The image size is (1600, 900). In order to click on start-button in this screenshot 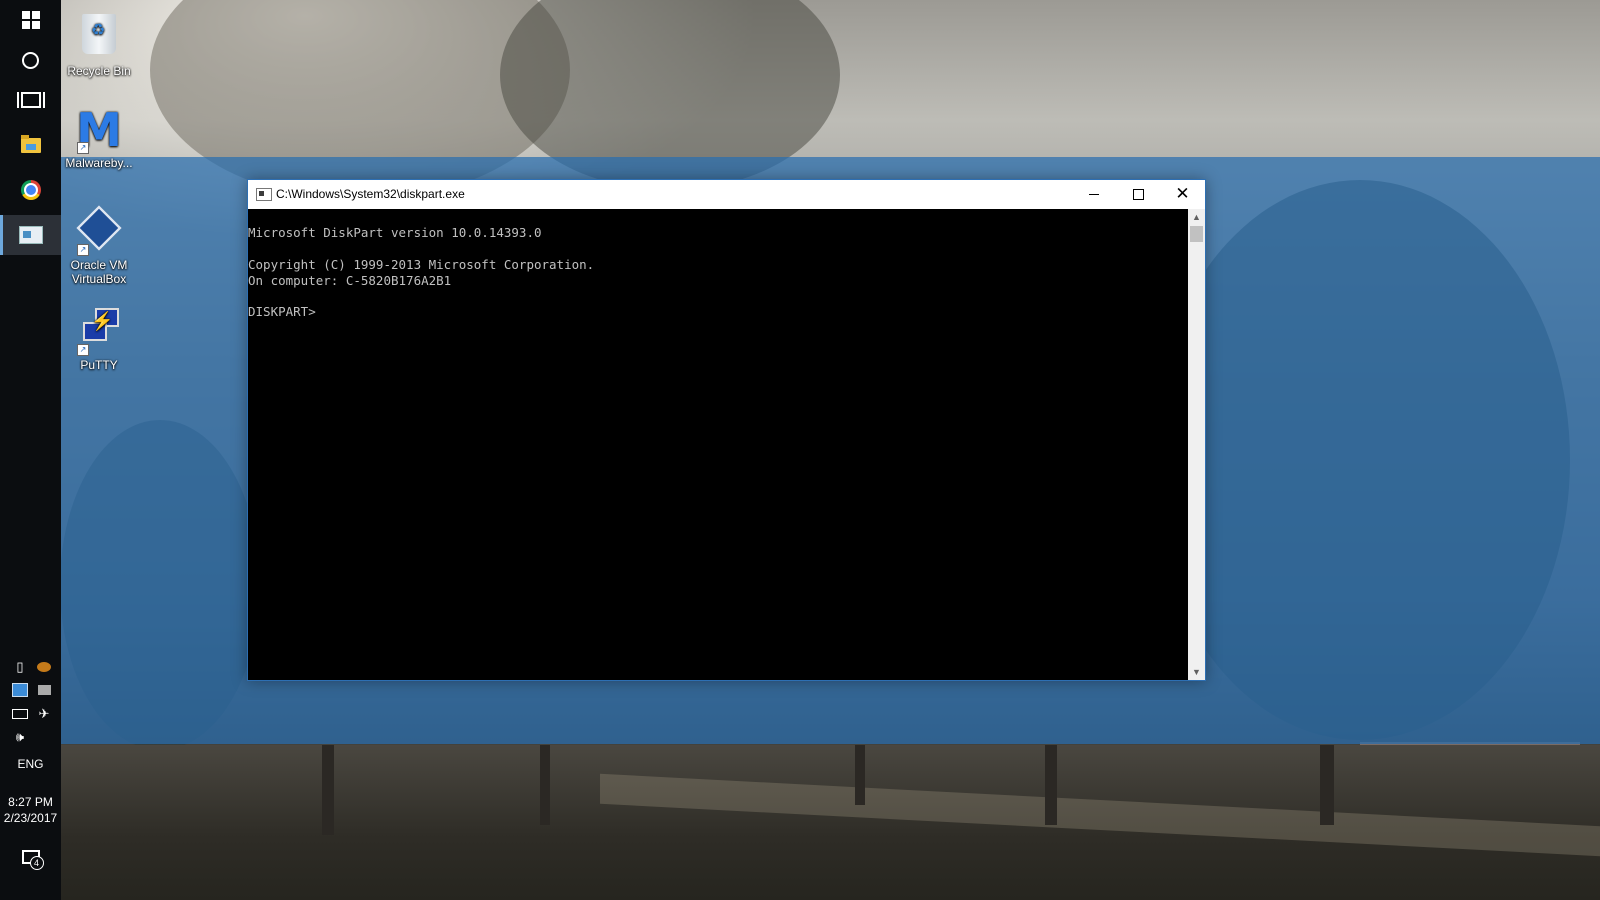, I will do `click(30, 20)`.